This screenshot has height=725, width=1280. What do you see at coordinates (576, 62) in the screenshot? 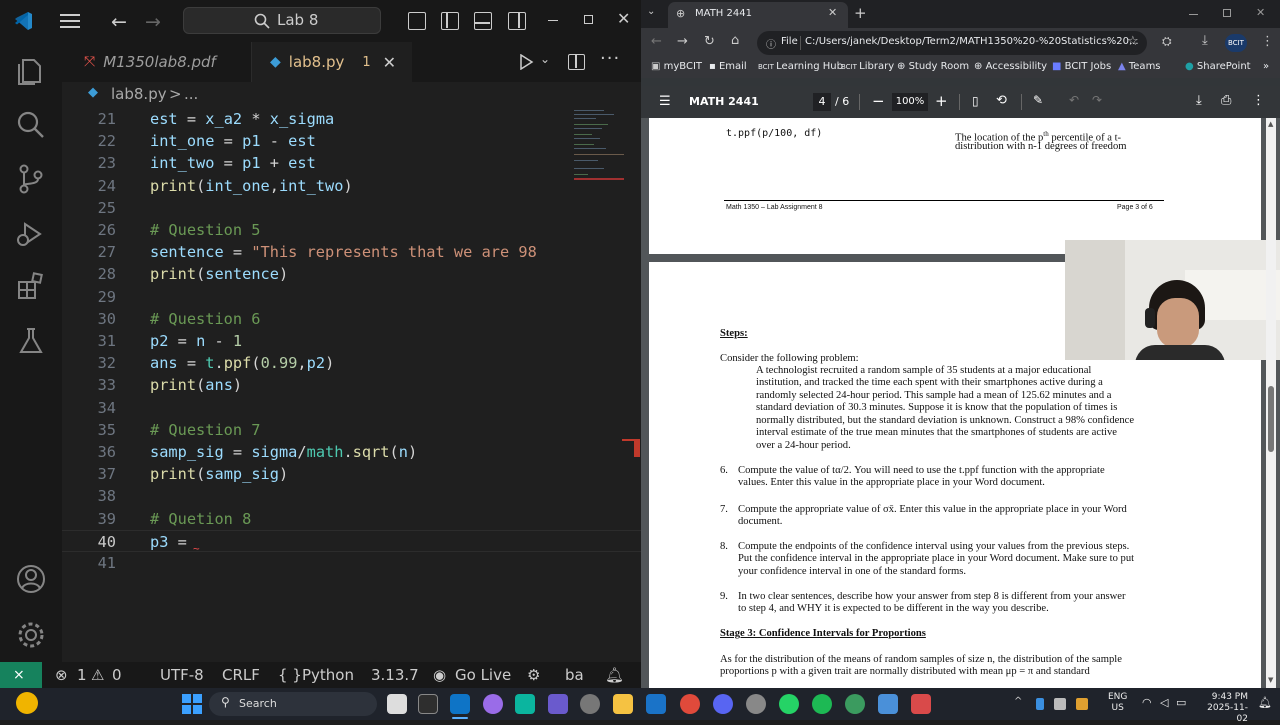
I see `split-editor-icon` at bounding box center [576, 62].